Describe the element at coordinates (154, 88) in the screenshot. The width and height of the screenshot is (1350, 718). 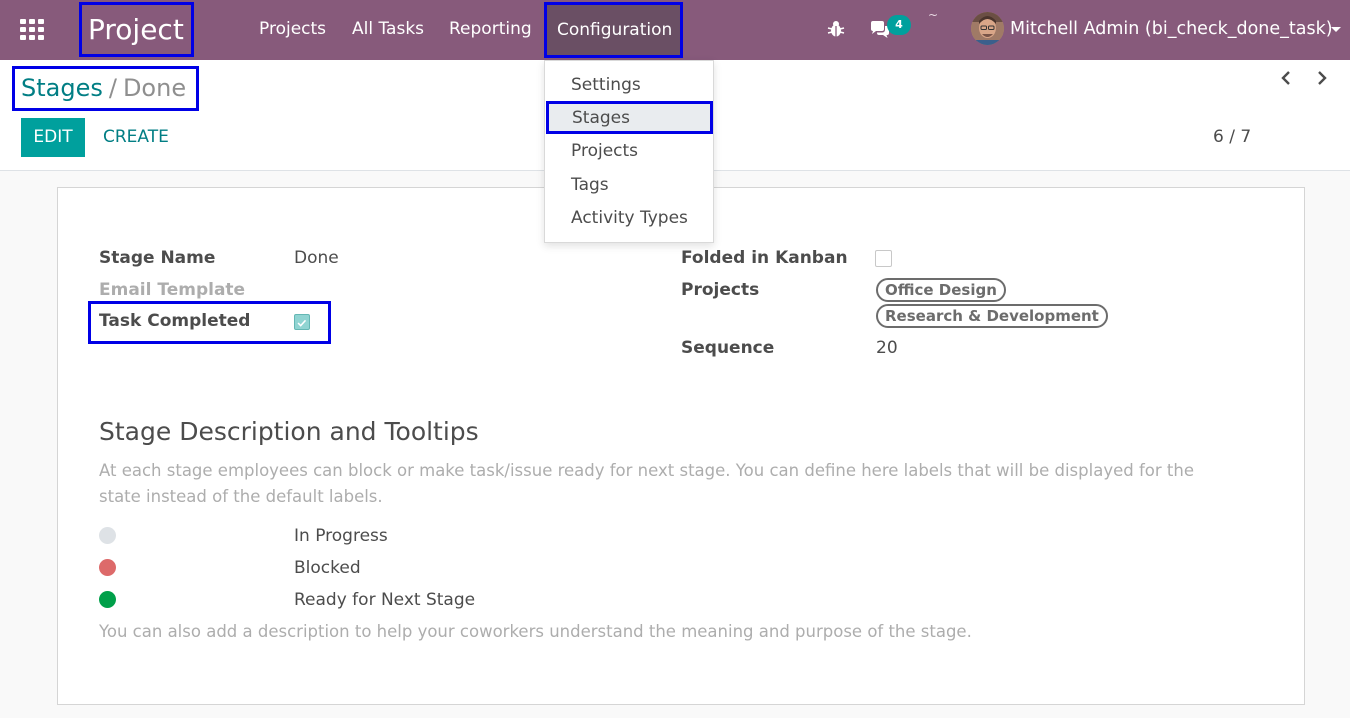
I see `breadcrumb-current: Done` at that location.